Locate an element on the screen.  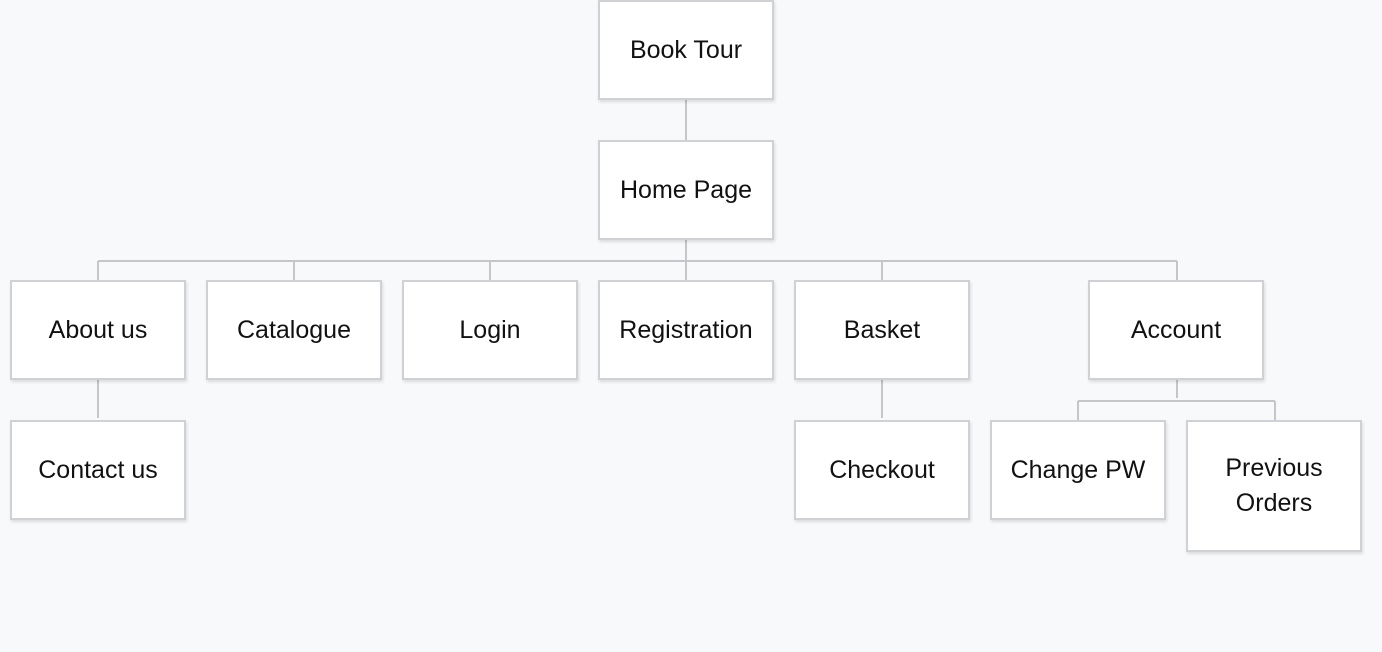
node-registration: Registration is located at coordinates (686, 330).